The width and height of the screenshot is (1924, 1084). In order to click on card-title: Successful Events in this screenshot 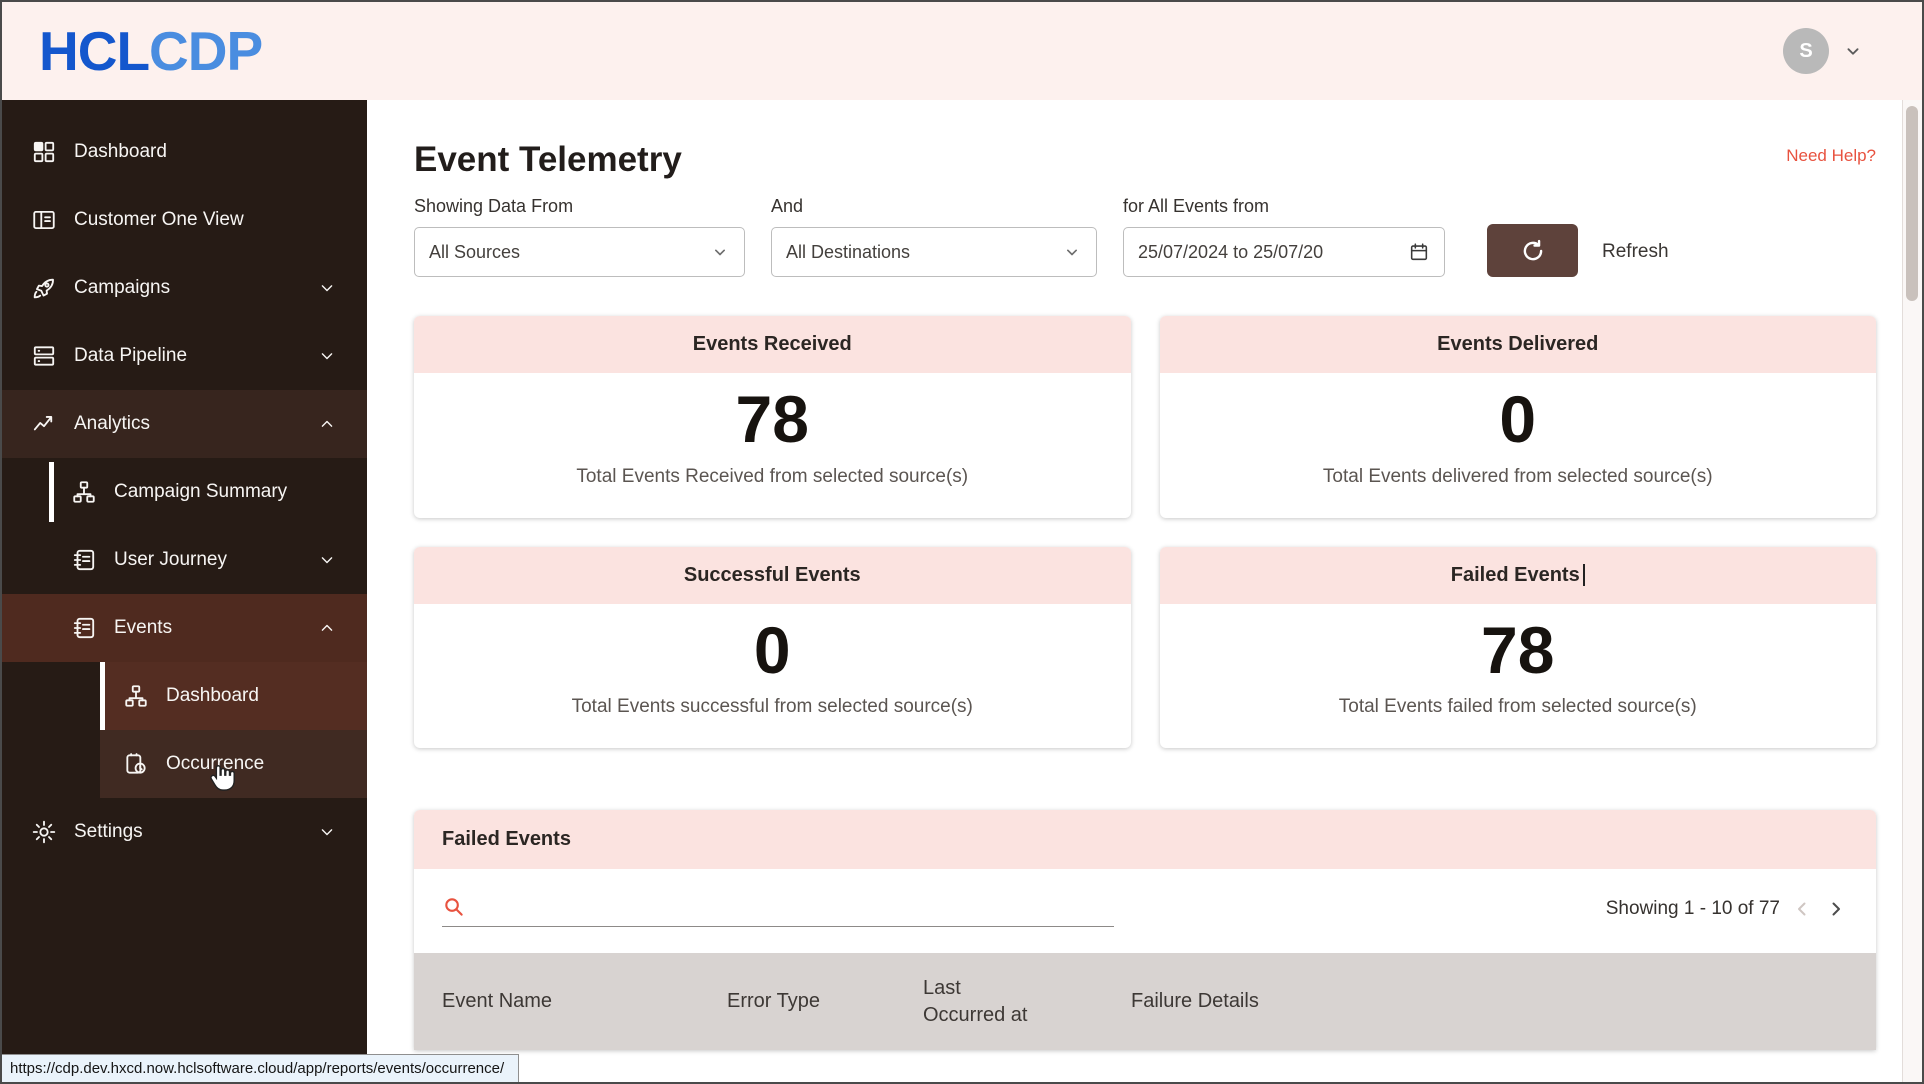, I will do `click(772, 575)`.